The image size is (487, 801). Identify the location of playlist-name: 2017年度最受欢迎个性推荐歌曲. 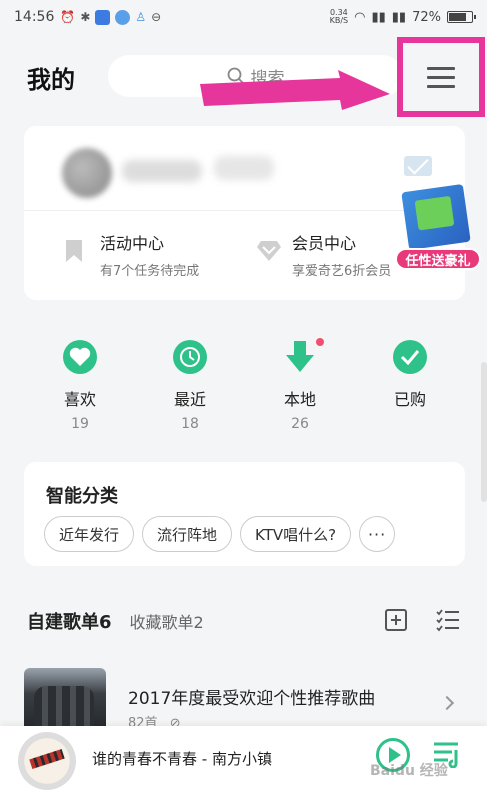
(252, 699).